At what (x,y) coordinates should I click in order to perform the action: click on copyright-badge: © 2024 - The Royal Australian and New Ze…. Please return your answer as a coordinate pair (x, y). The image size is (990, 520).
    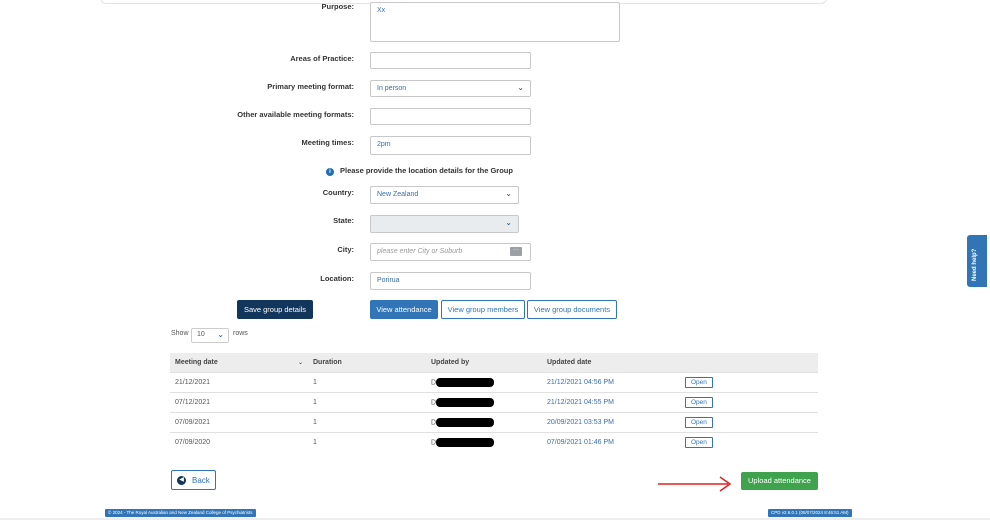
    Looking at the image, I should click on (180, 513).